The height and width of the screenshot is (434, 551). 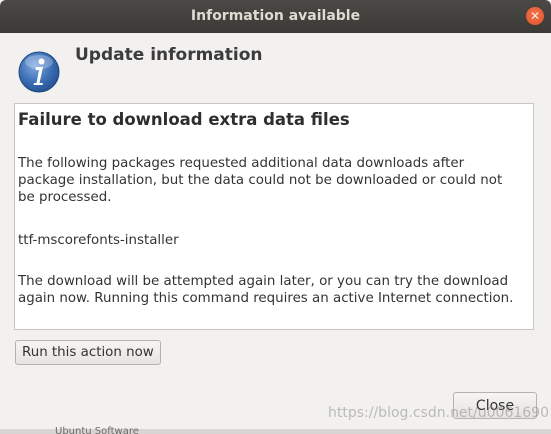 I want to click on dialog-heading: Update information, so click(x=169, y=55).